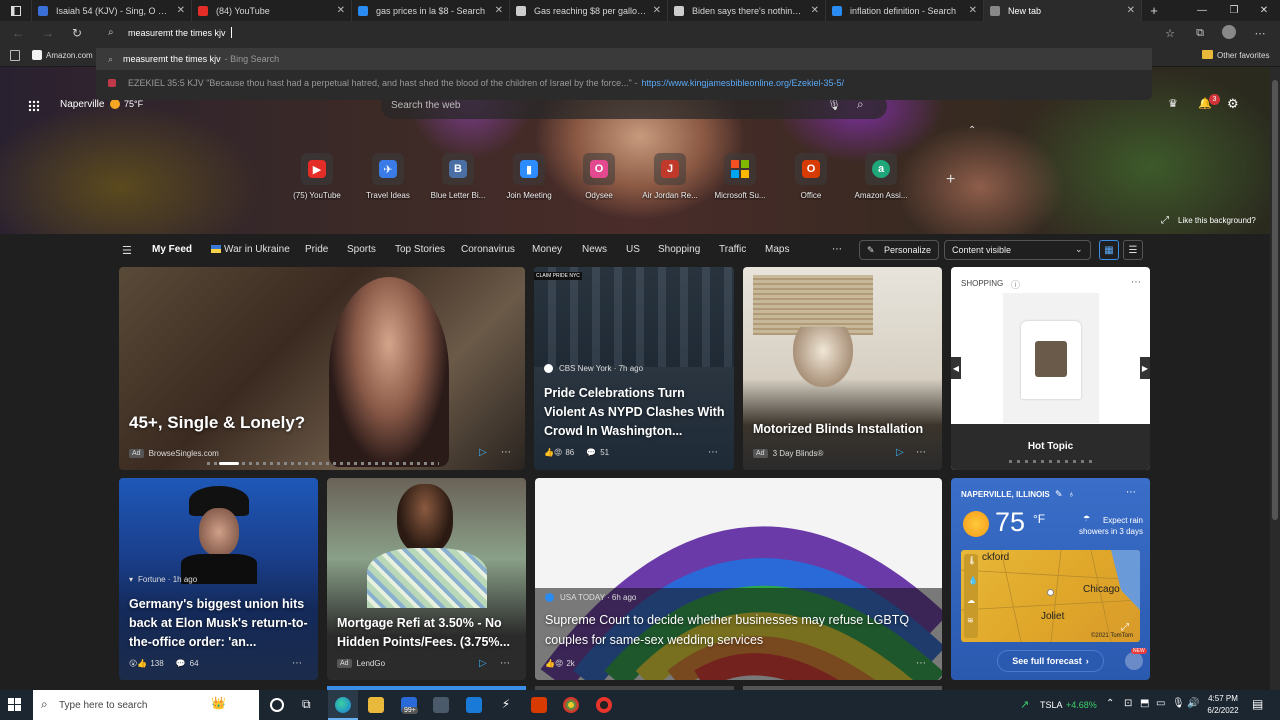  What do you see at coordinates (343, 705) in the screenshot?
I see `taskbar-edge-active` at bounding box center [343, 705].